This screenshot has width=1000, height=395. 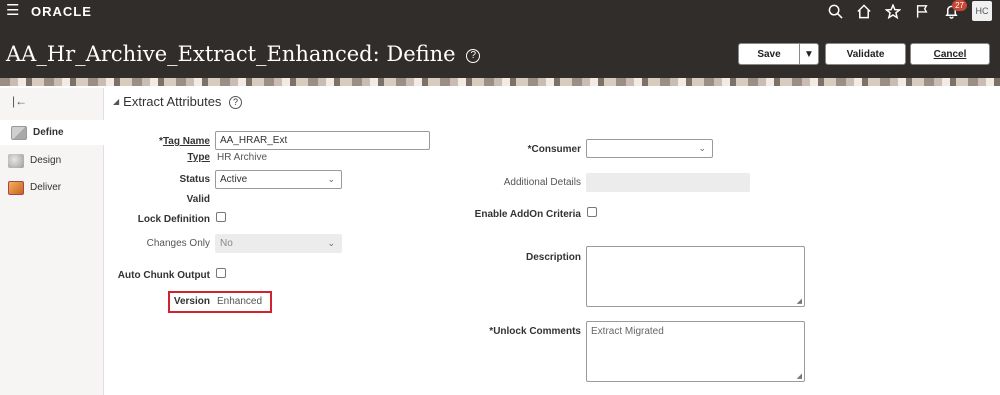 I want to click on version-label: Version, so click(x=191, y=301).